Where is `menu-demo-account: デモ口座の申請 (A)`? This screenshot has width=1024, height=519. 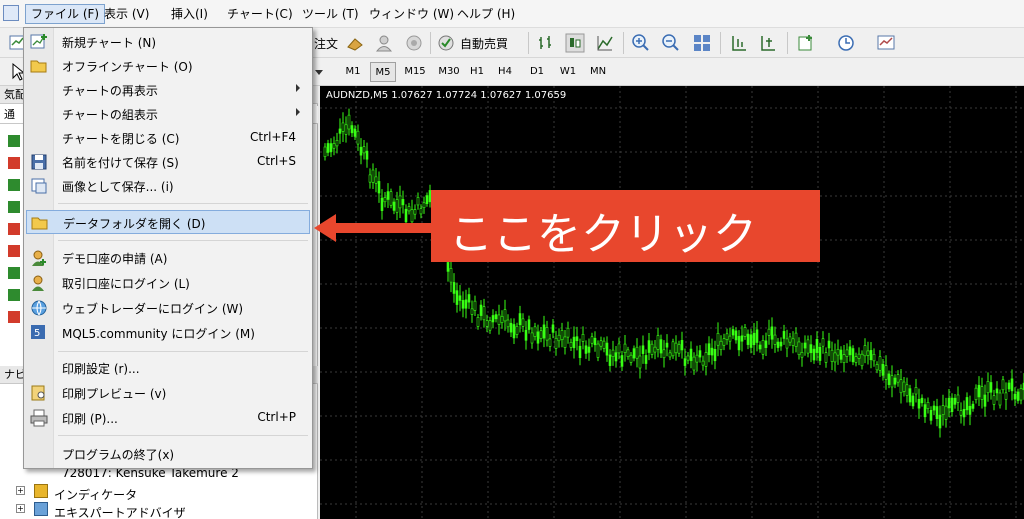 menu-demo-account: デモ口座の申請 (A) is located at coordinates (168, 258).